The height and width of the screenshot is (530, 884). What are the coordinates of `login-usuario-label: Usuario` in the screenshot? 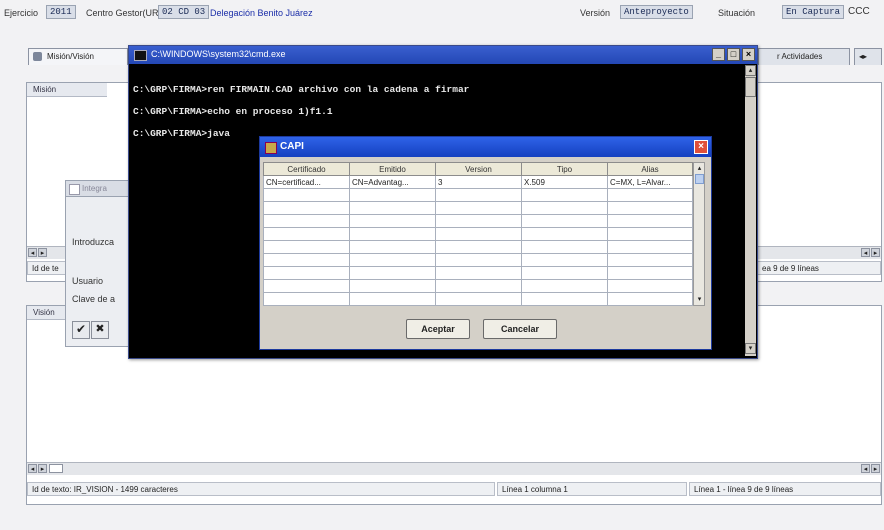 It's located at (88, 281).